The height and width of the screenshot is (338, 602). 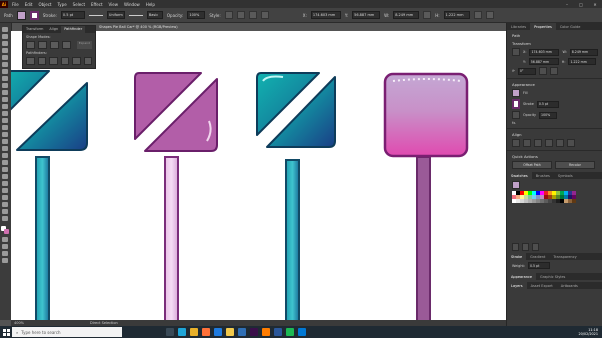 I want to click on flip-horizontal-icon, so click(x=542, y=71).